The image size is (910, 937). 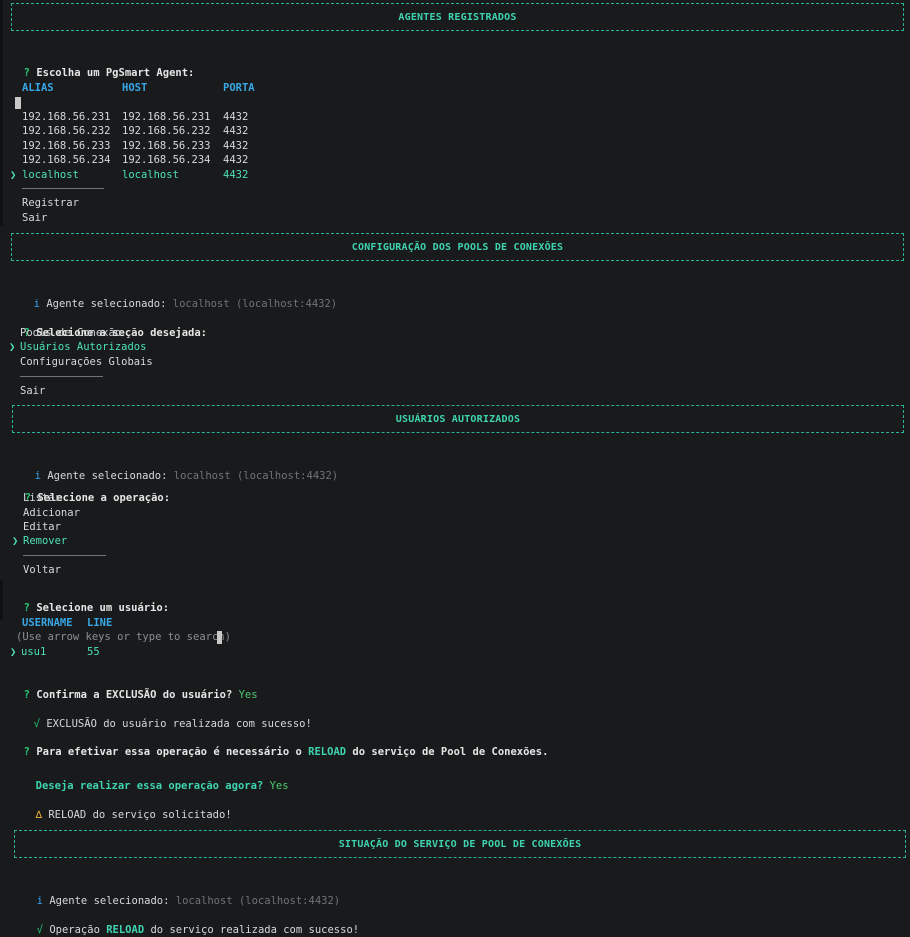 What do you see at coordinates (34, 218) in the screenshot?
I see `menu-item-sair: Sair` at bounding box center [34, 218].